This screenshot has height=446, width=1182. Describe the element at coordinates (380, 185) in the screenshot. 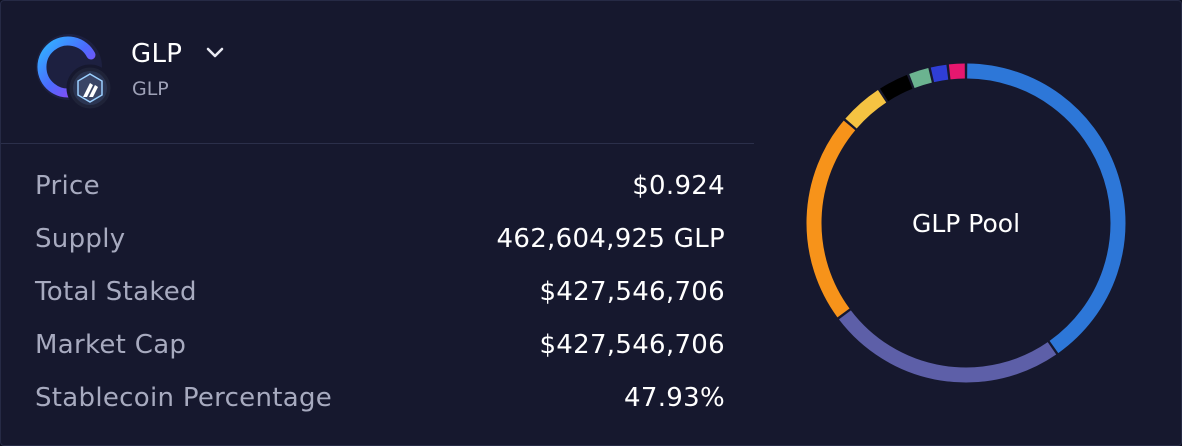

I see `stat-row-price: Price $0.924` at that location.